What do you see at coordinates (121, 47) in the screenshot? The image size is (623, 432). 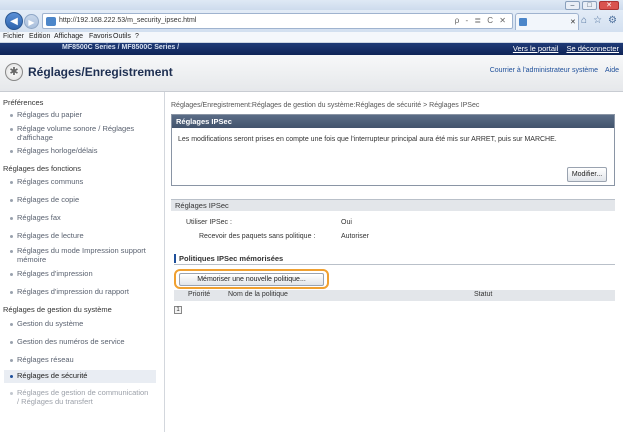 I see `device-model: MF8500C Series / MF8500C Series /` at bounding box center [121, 47].